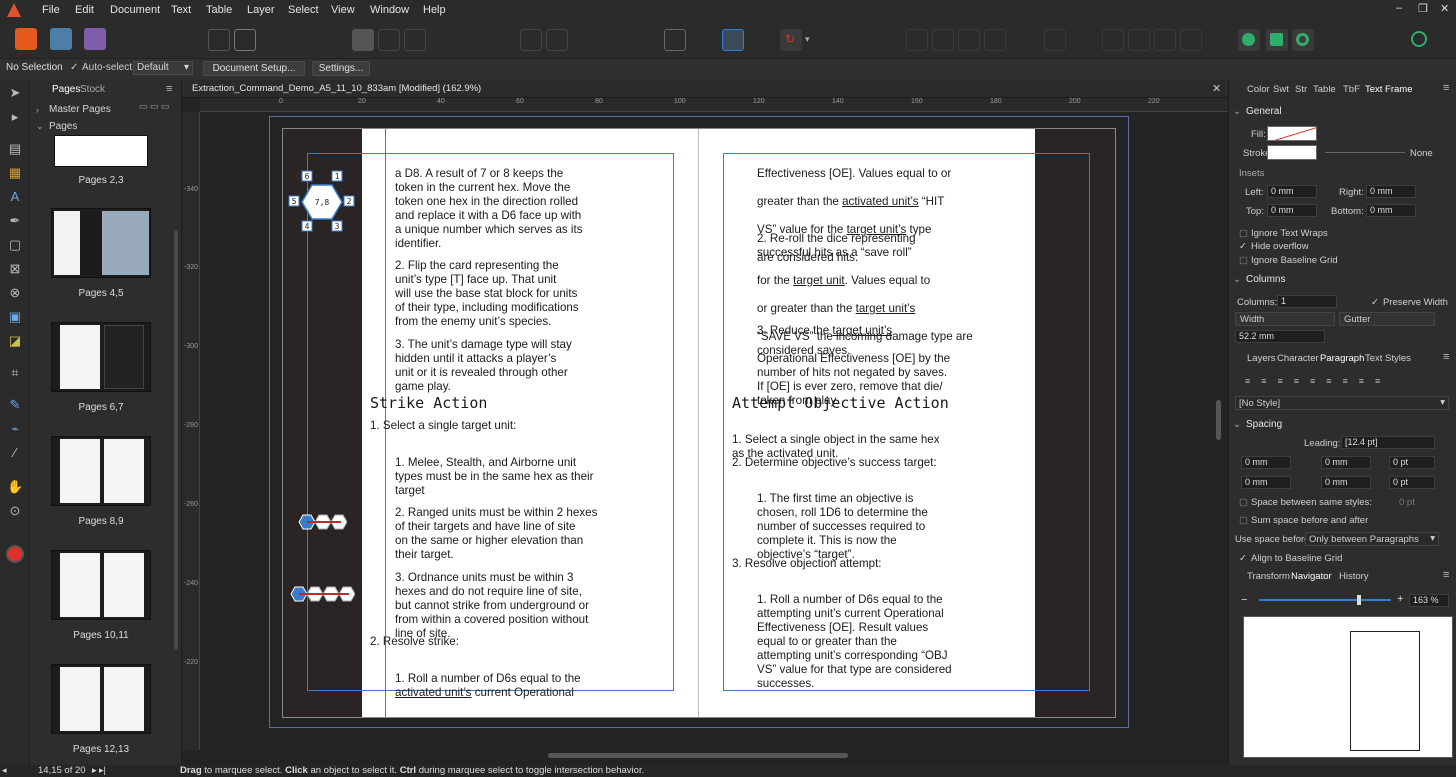 The width and height of the screenshot is (1456, 777). I want to click on tab-layers: Layers, so click(1261, 358).